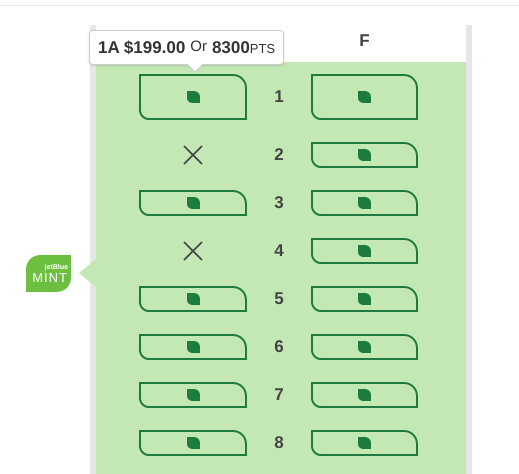 The image size is (519, 474). I want to click on or-label: Or, so click(198, 47).